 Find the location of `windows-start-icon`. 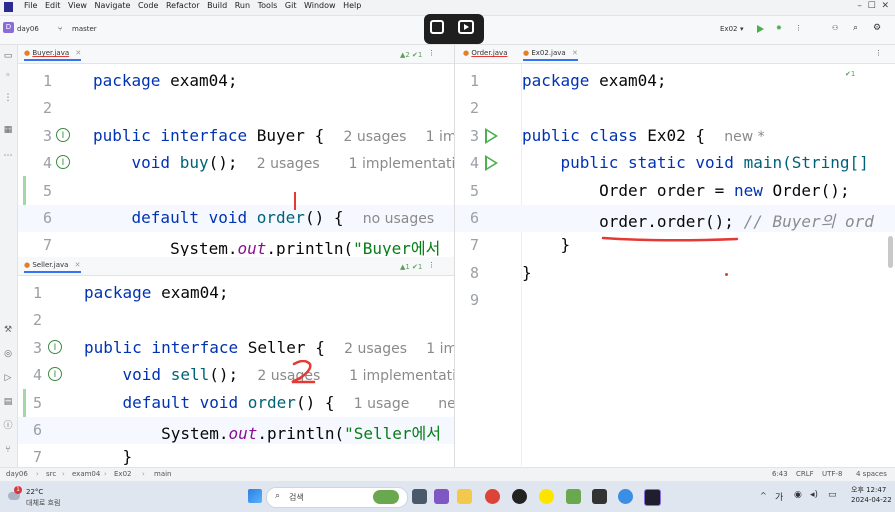

windows-start-icon is located at coordinates (255, 496).